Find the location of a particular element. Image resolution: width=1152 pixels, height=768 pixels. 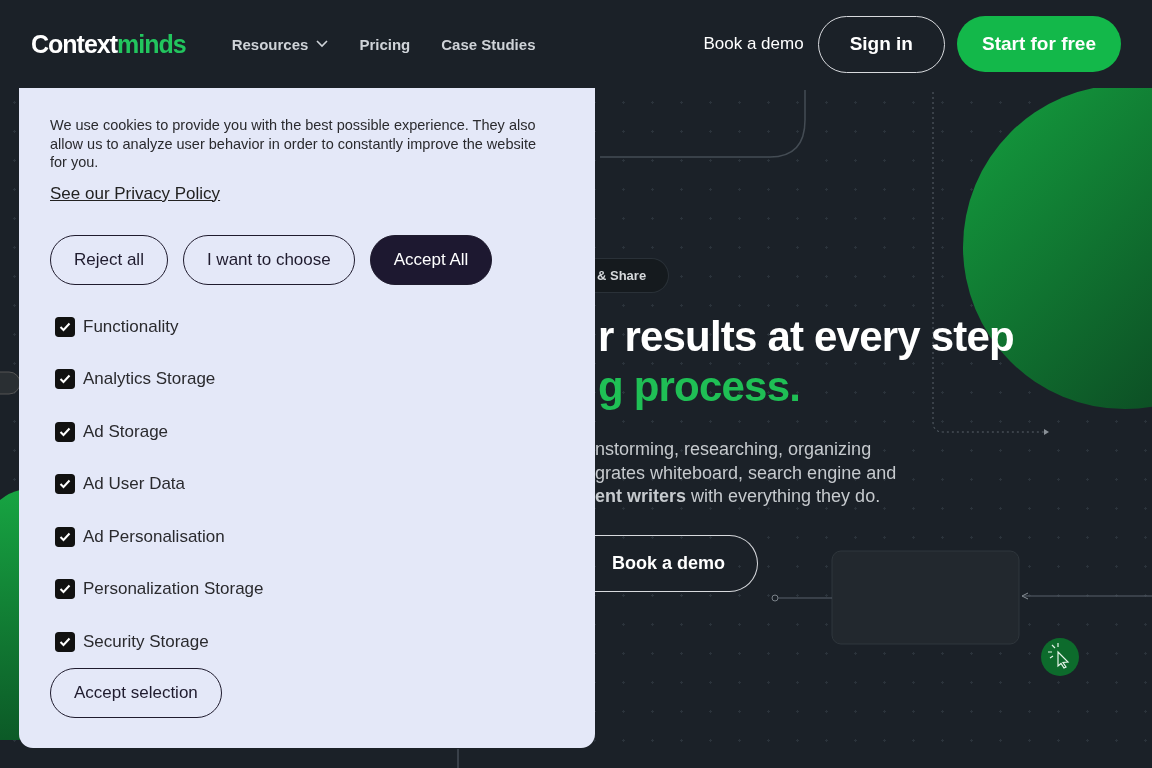

decorative-pill is located at coordinates (10, 383).